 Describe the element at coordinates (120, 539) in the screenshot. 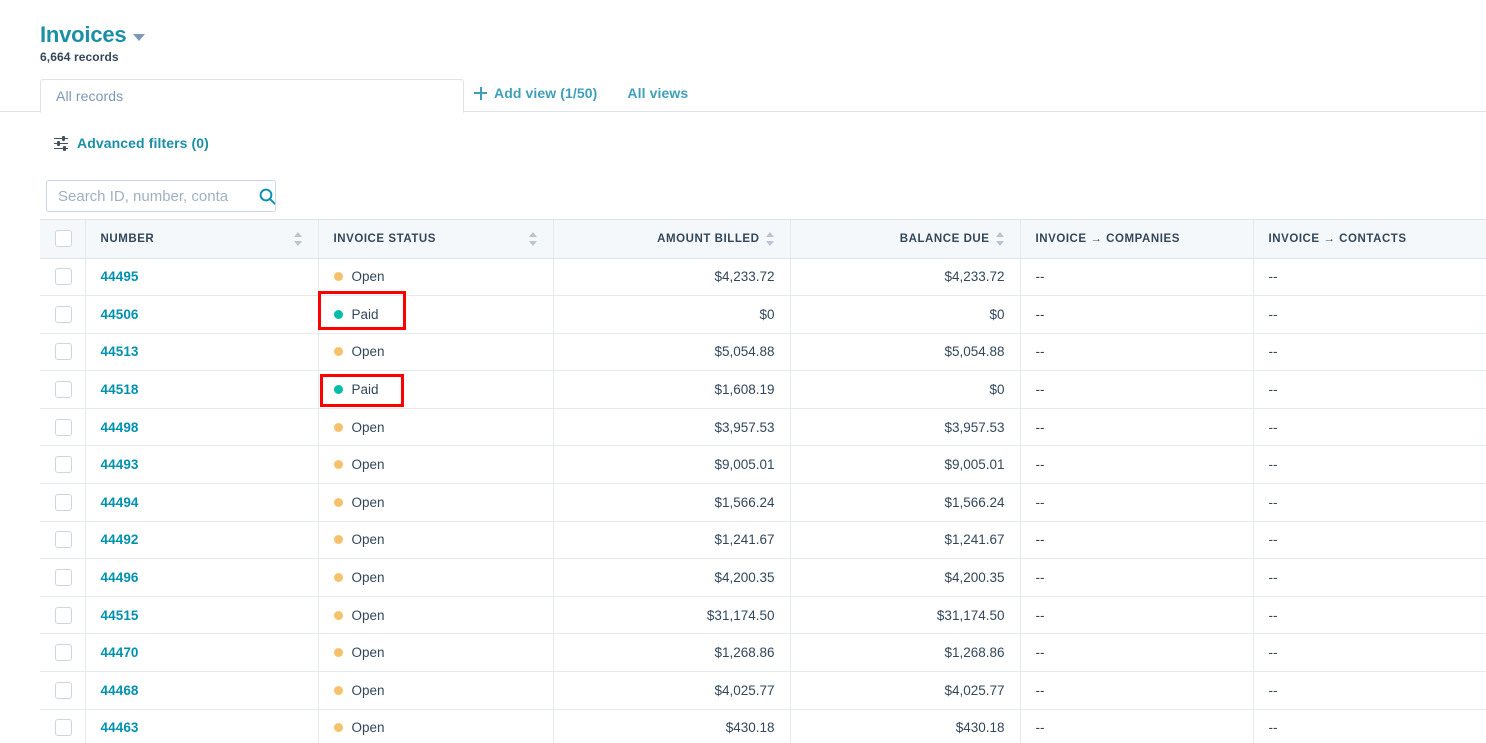

I see `invoice-number-link: 44492` at that location.